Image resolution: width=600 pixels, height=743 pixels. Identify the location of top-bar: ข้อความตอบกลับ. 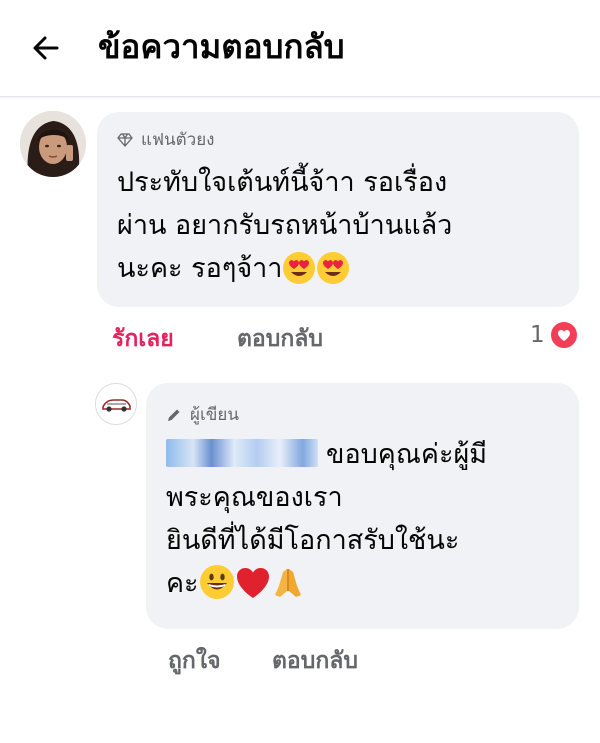
(300, 48).